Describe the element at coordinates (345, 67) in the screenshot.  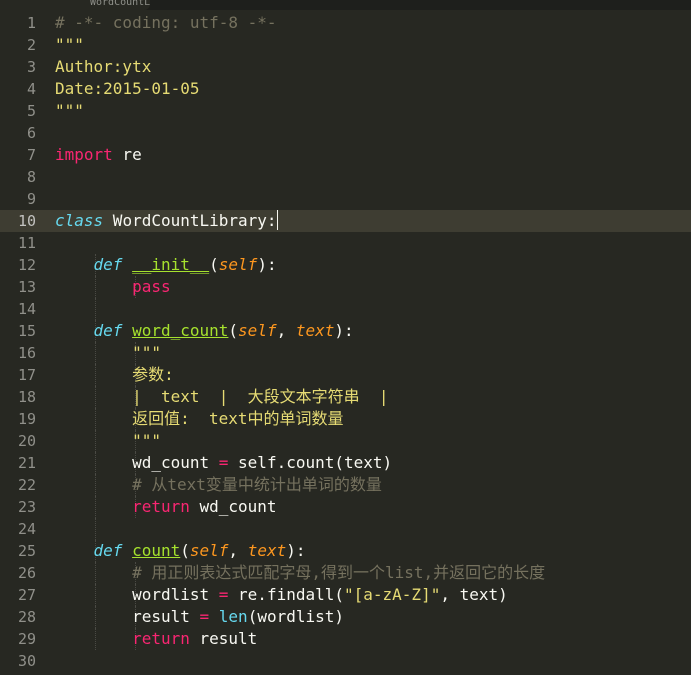
I see `code-line: 3 Author:ytx` at that location.